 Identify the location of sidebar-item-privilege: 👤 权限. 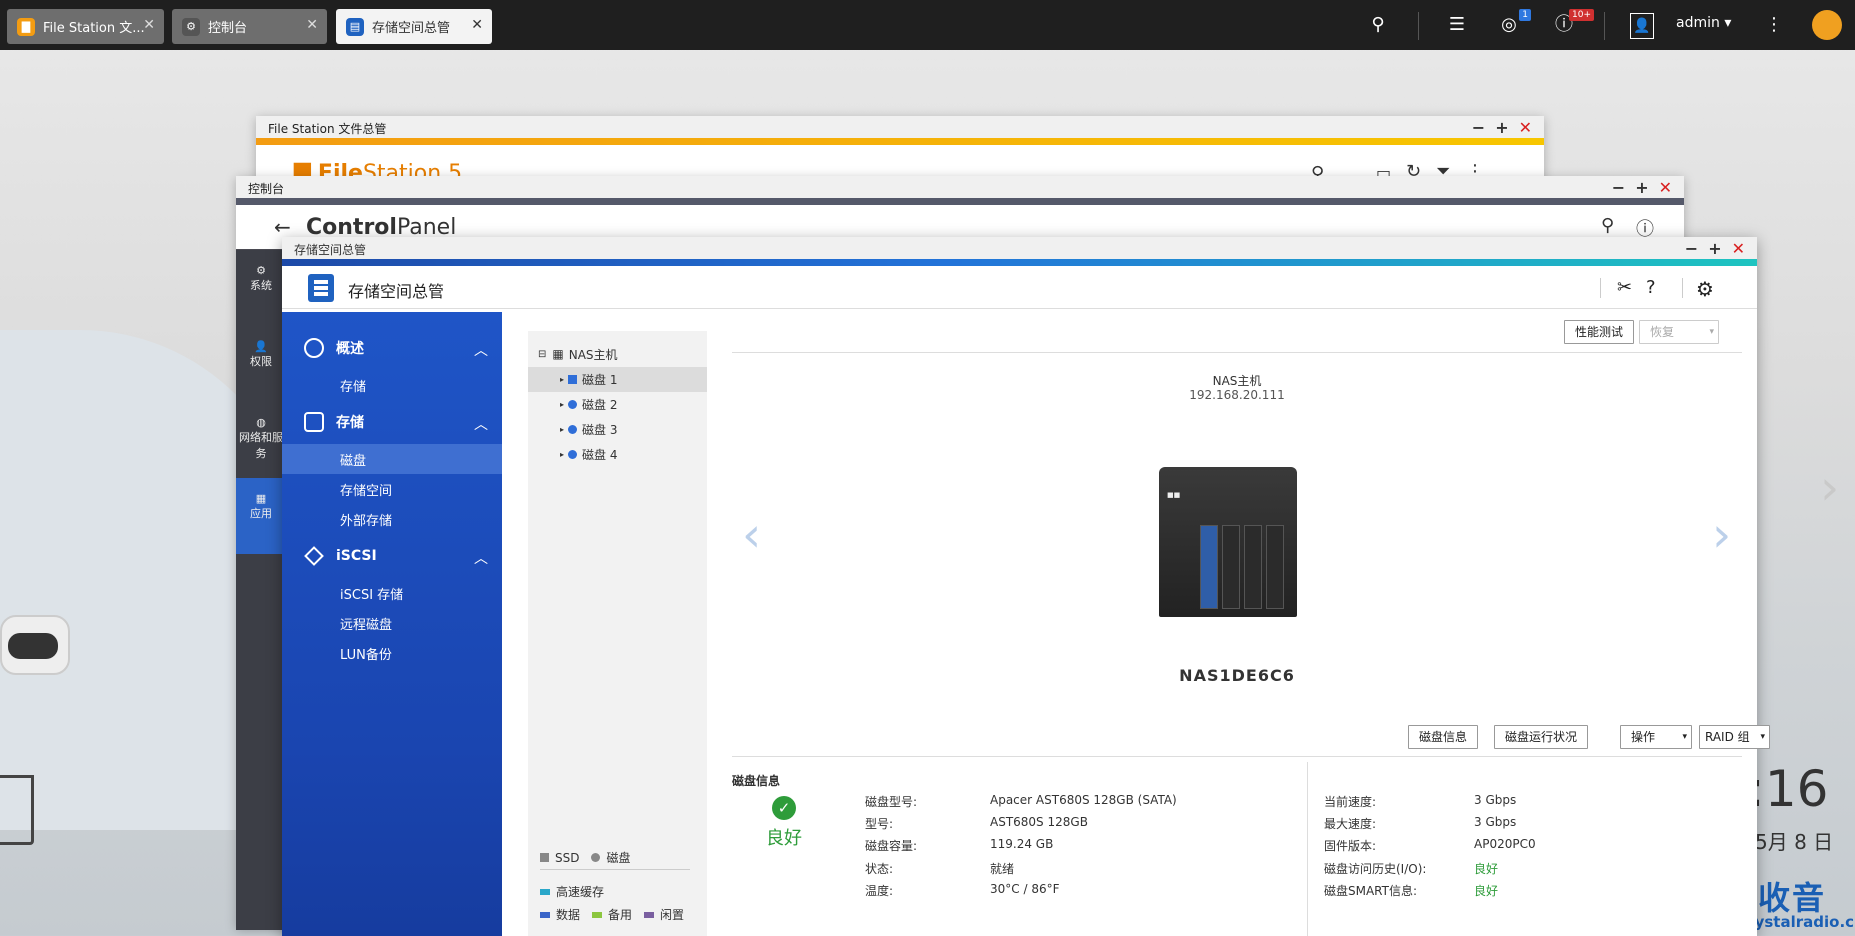
(261, 364).